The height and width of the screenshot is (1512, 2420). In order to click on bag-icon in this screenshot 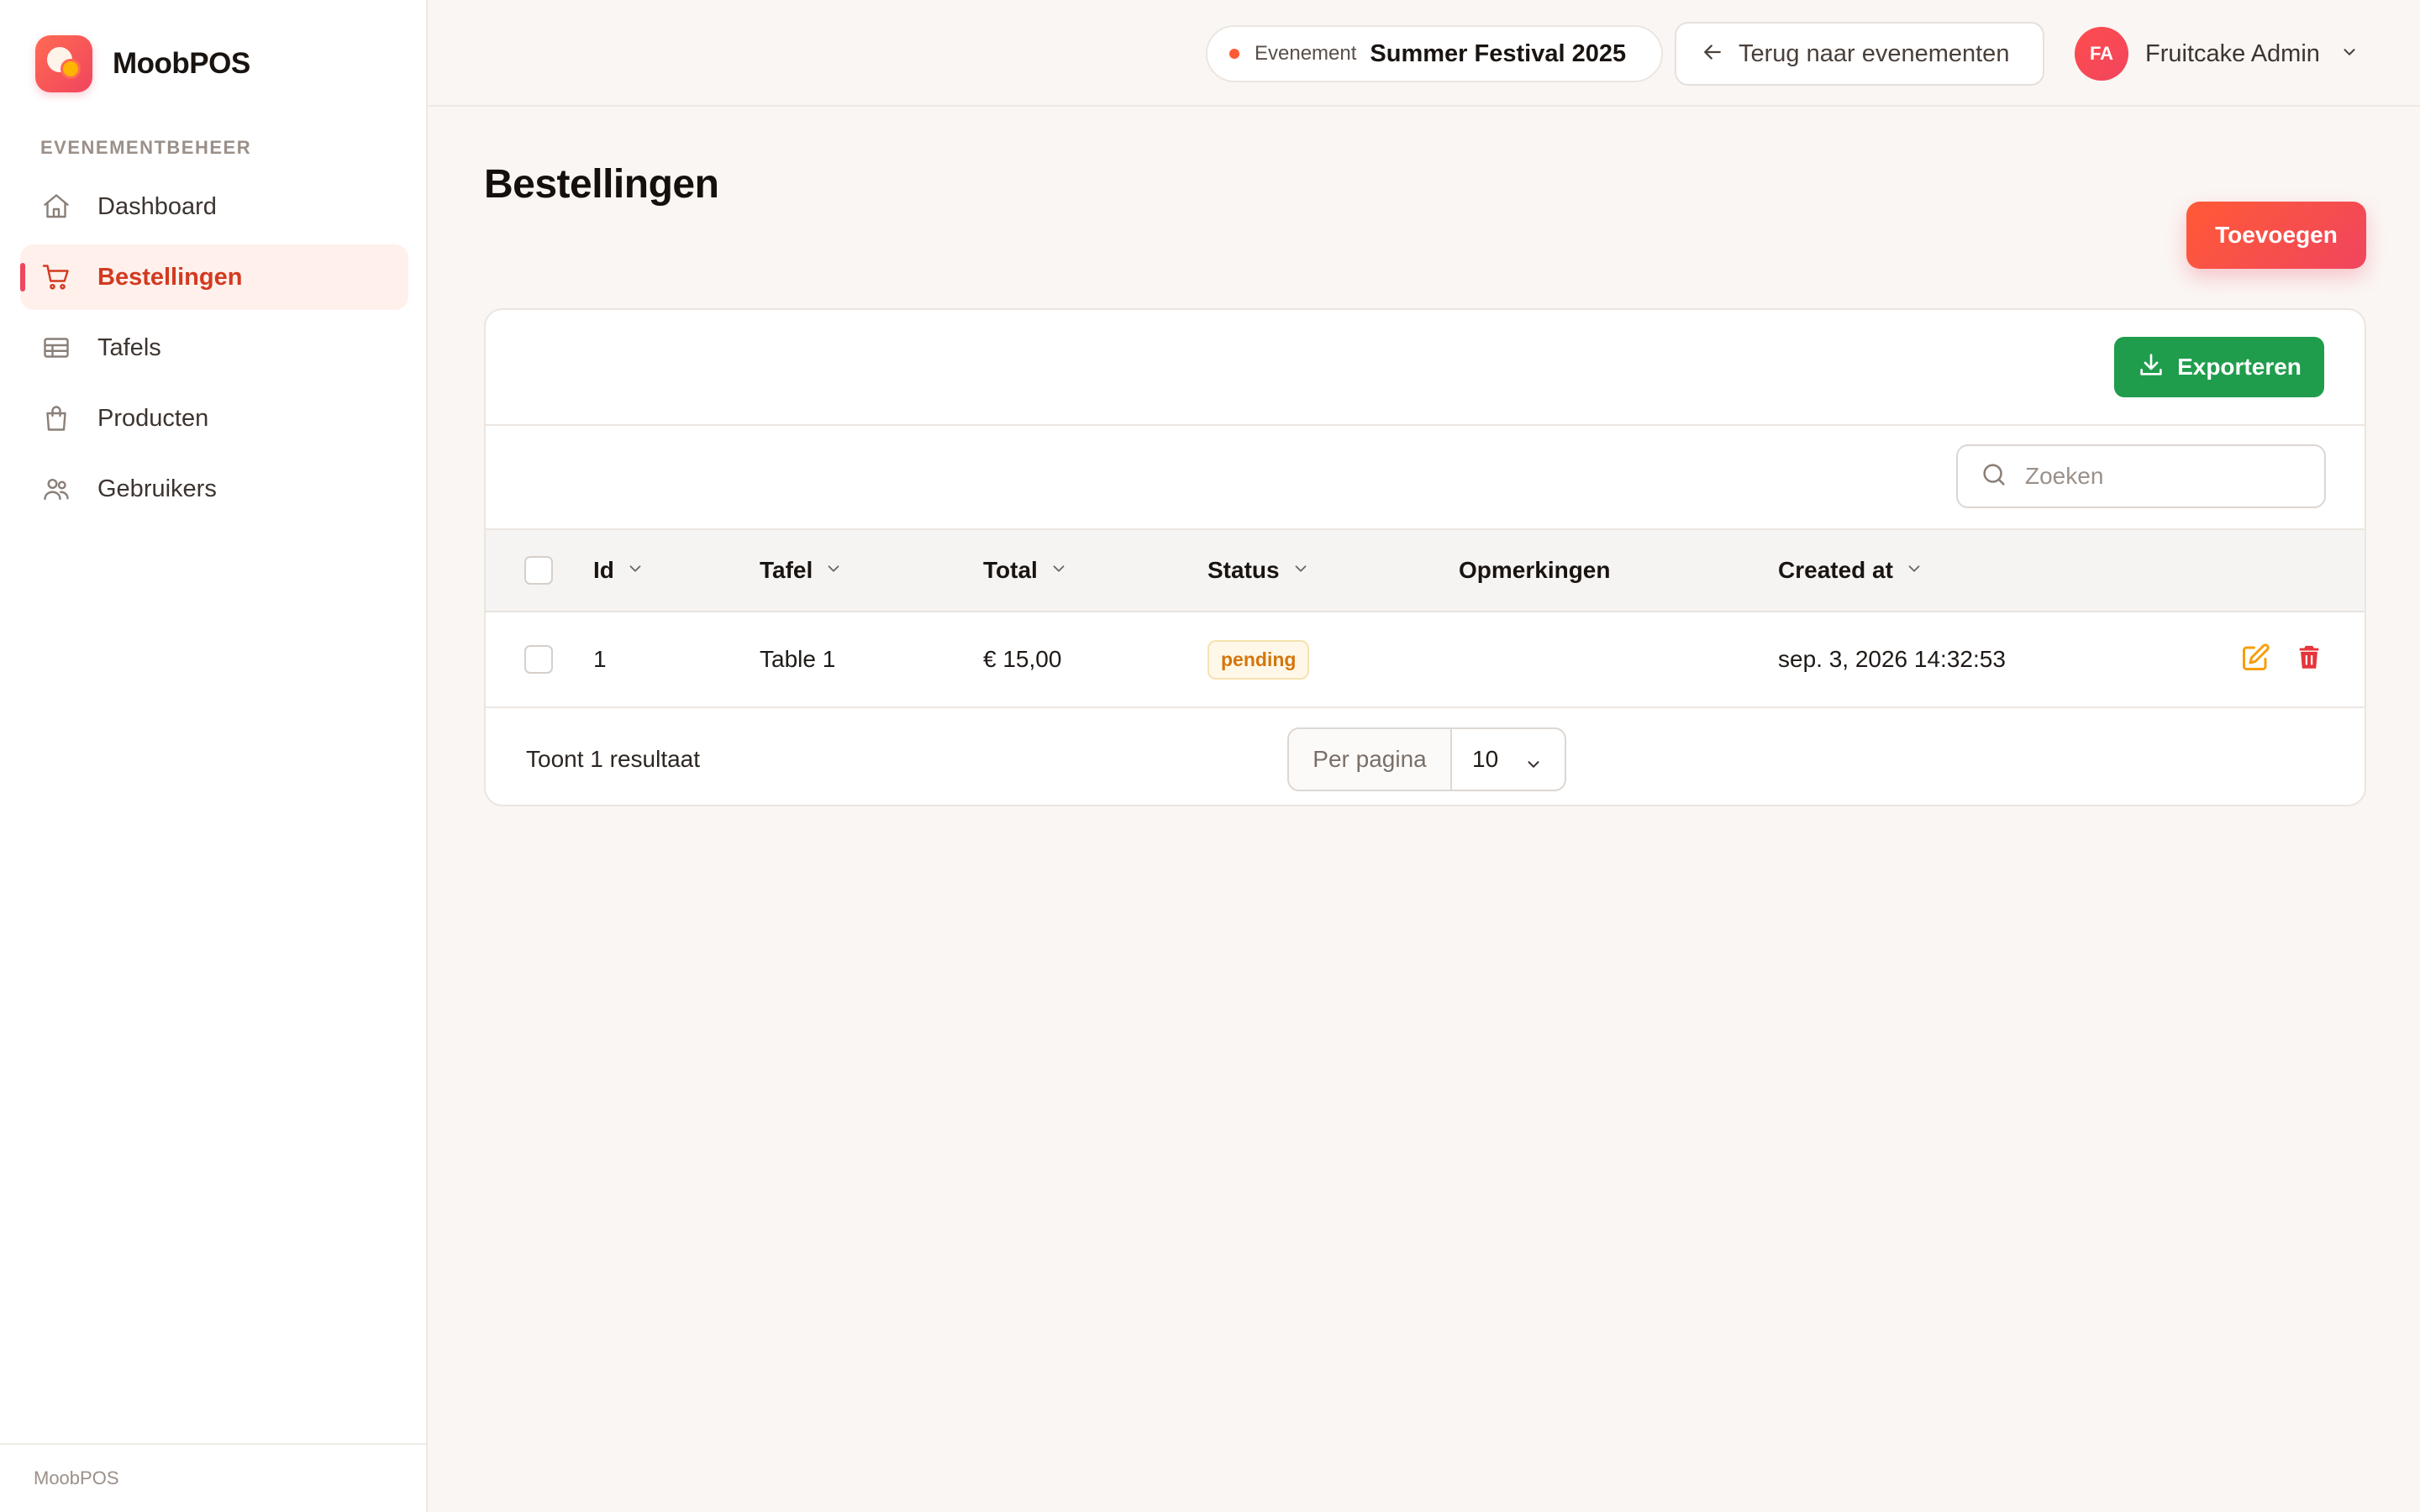, I will do `click(56, 418)`.